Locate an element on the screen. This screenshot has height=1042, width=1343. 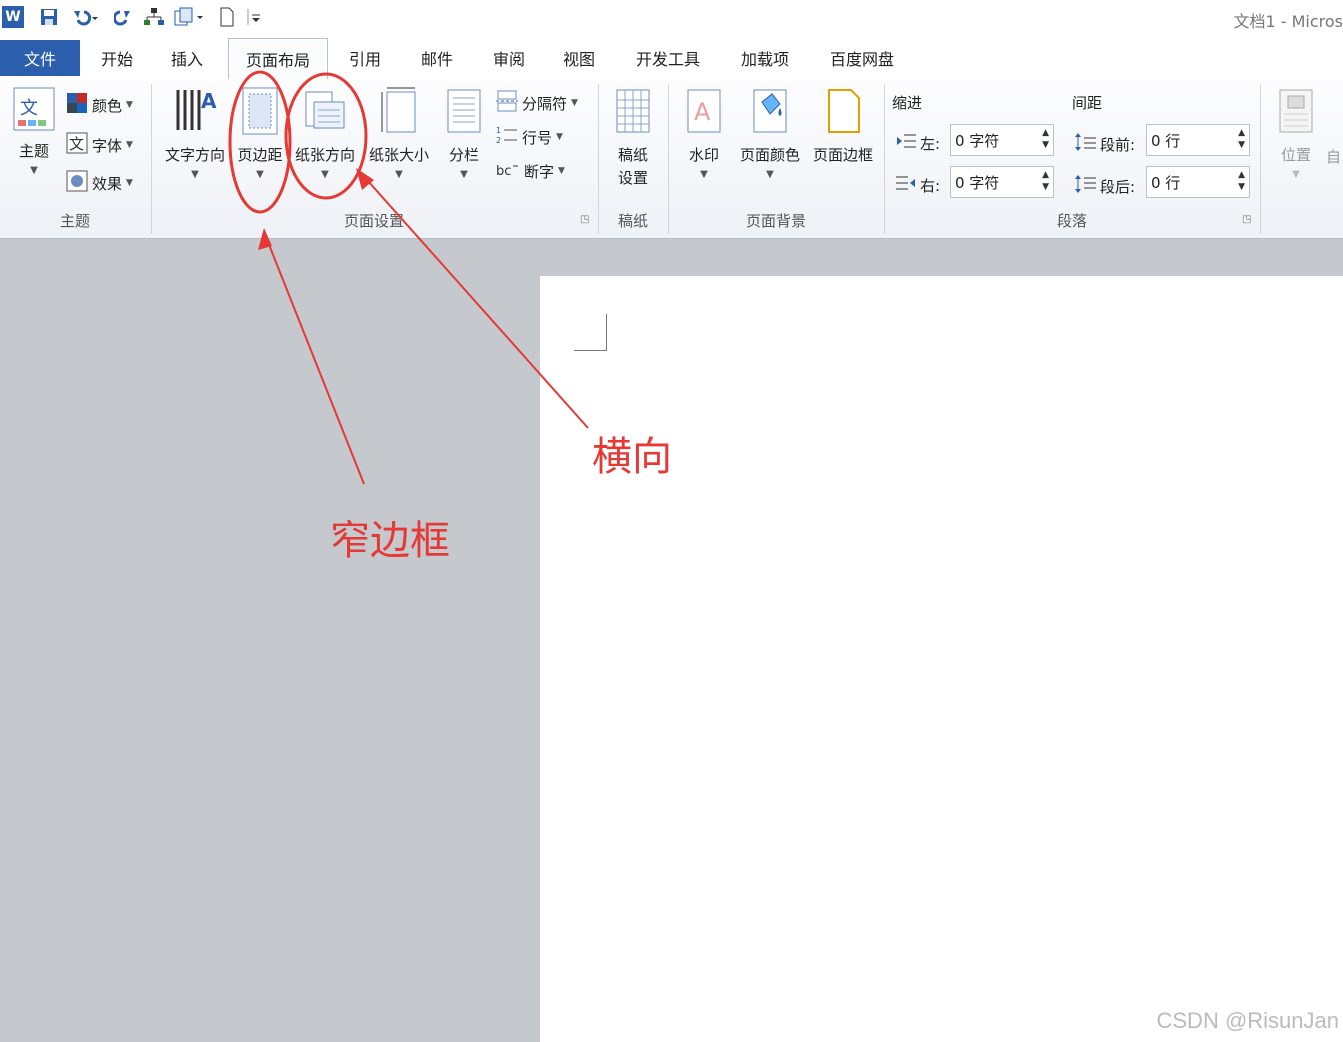
arrow-to-margins is located at coordinates (314, 358).